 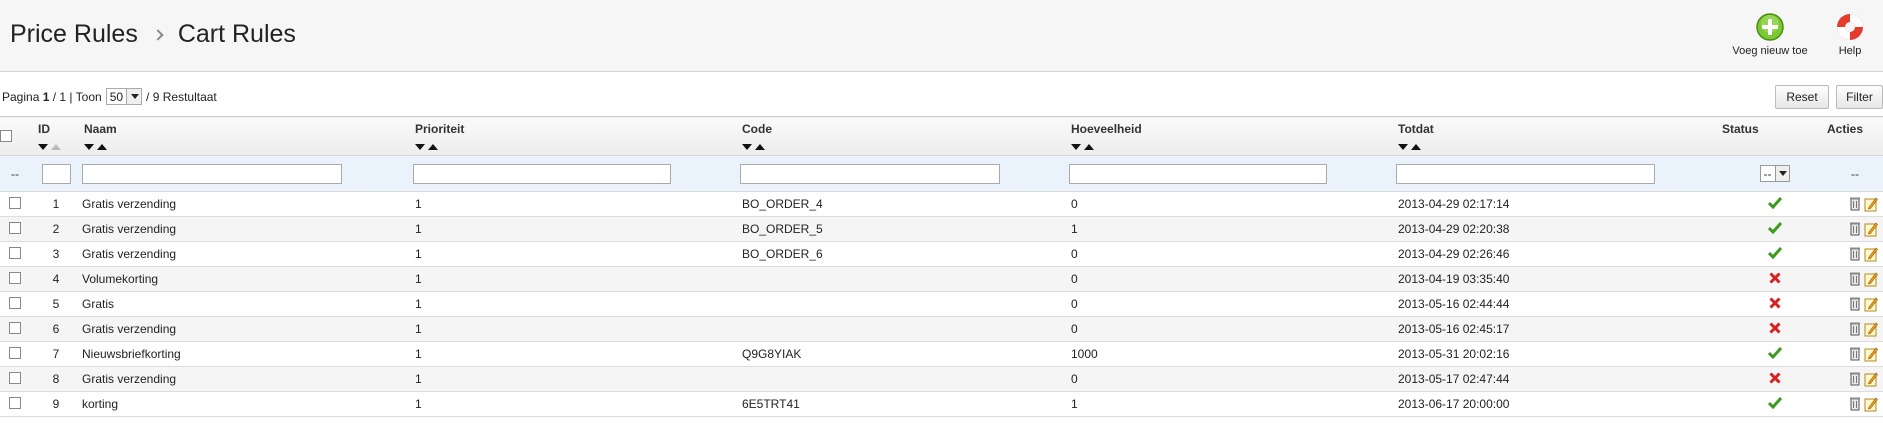 What do you see at coordinates (902, 136) in the screenshot?
I see `column-code: Code` at bounding box center [902, 136].